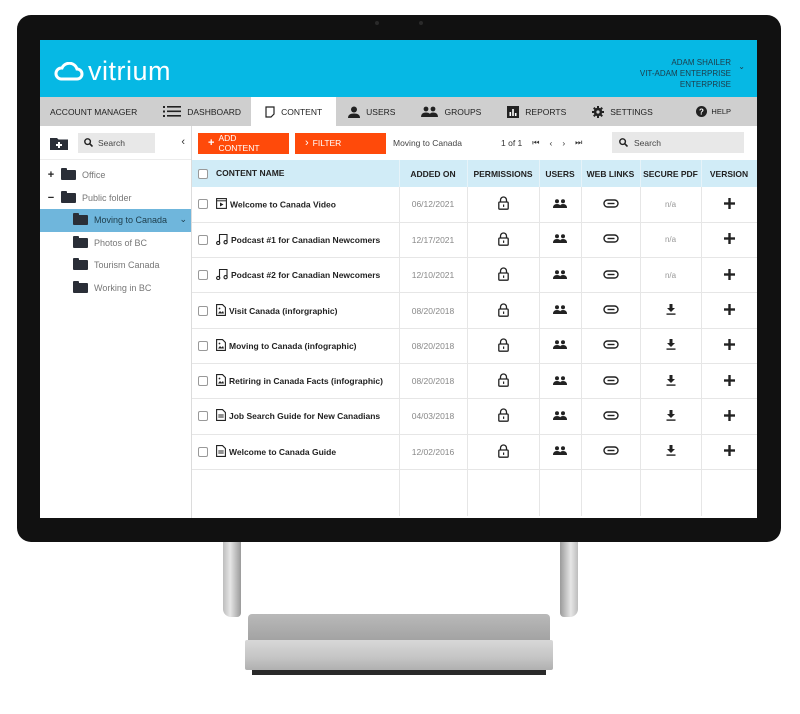  Describe the element at coordinates (51, 198) in the screenshot. I see `collapse-icon: −` at that location.